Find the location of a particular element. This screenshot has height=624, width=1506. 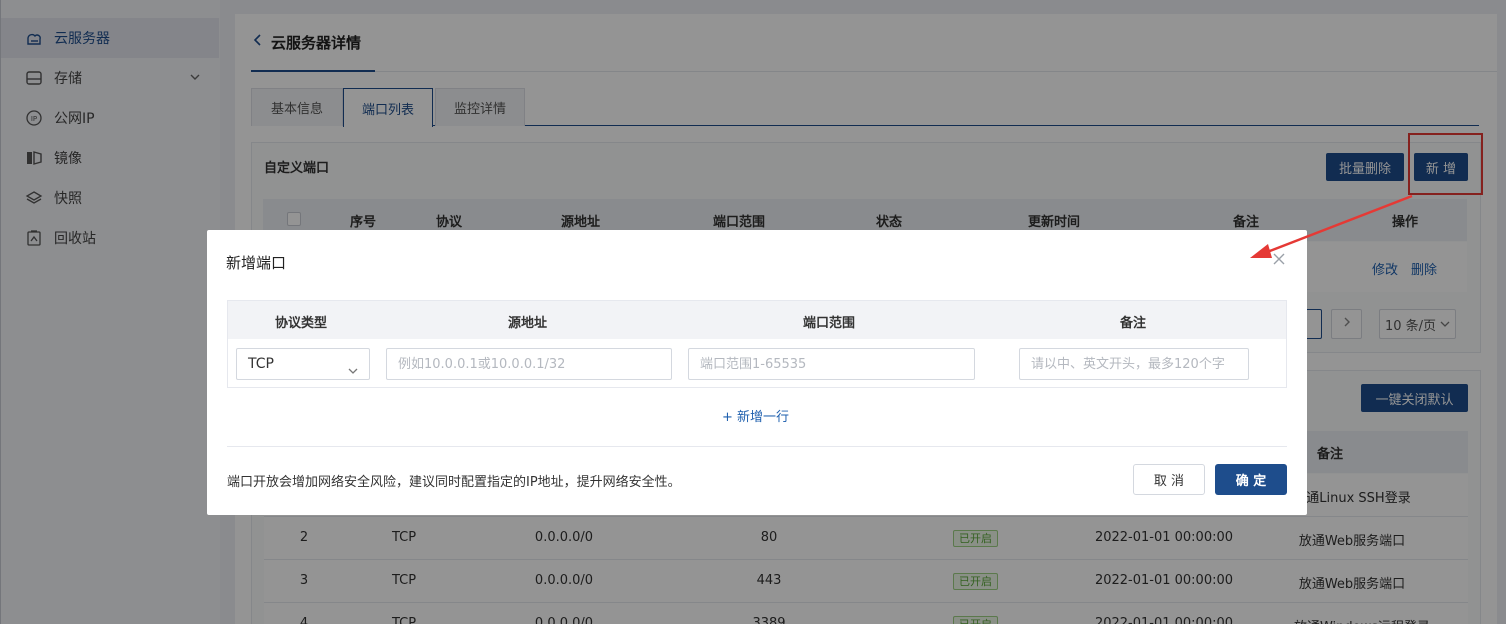

remark-input is located at coordinates (1134, 364).